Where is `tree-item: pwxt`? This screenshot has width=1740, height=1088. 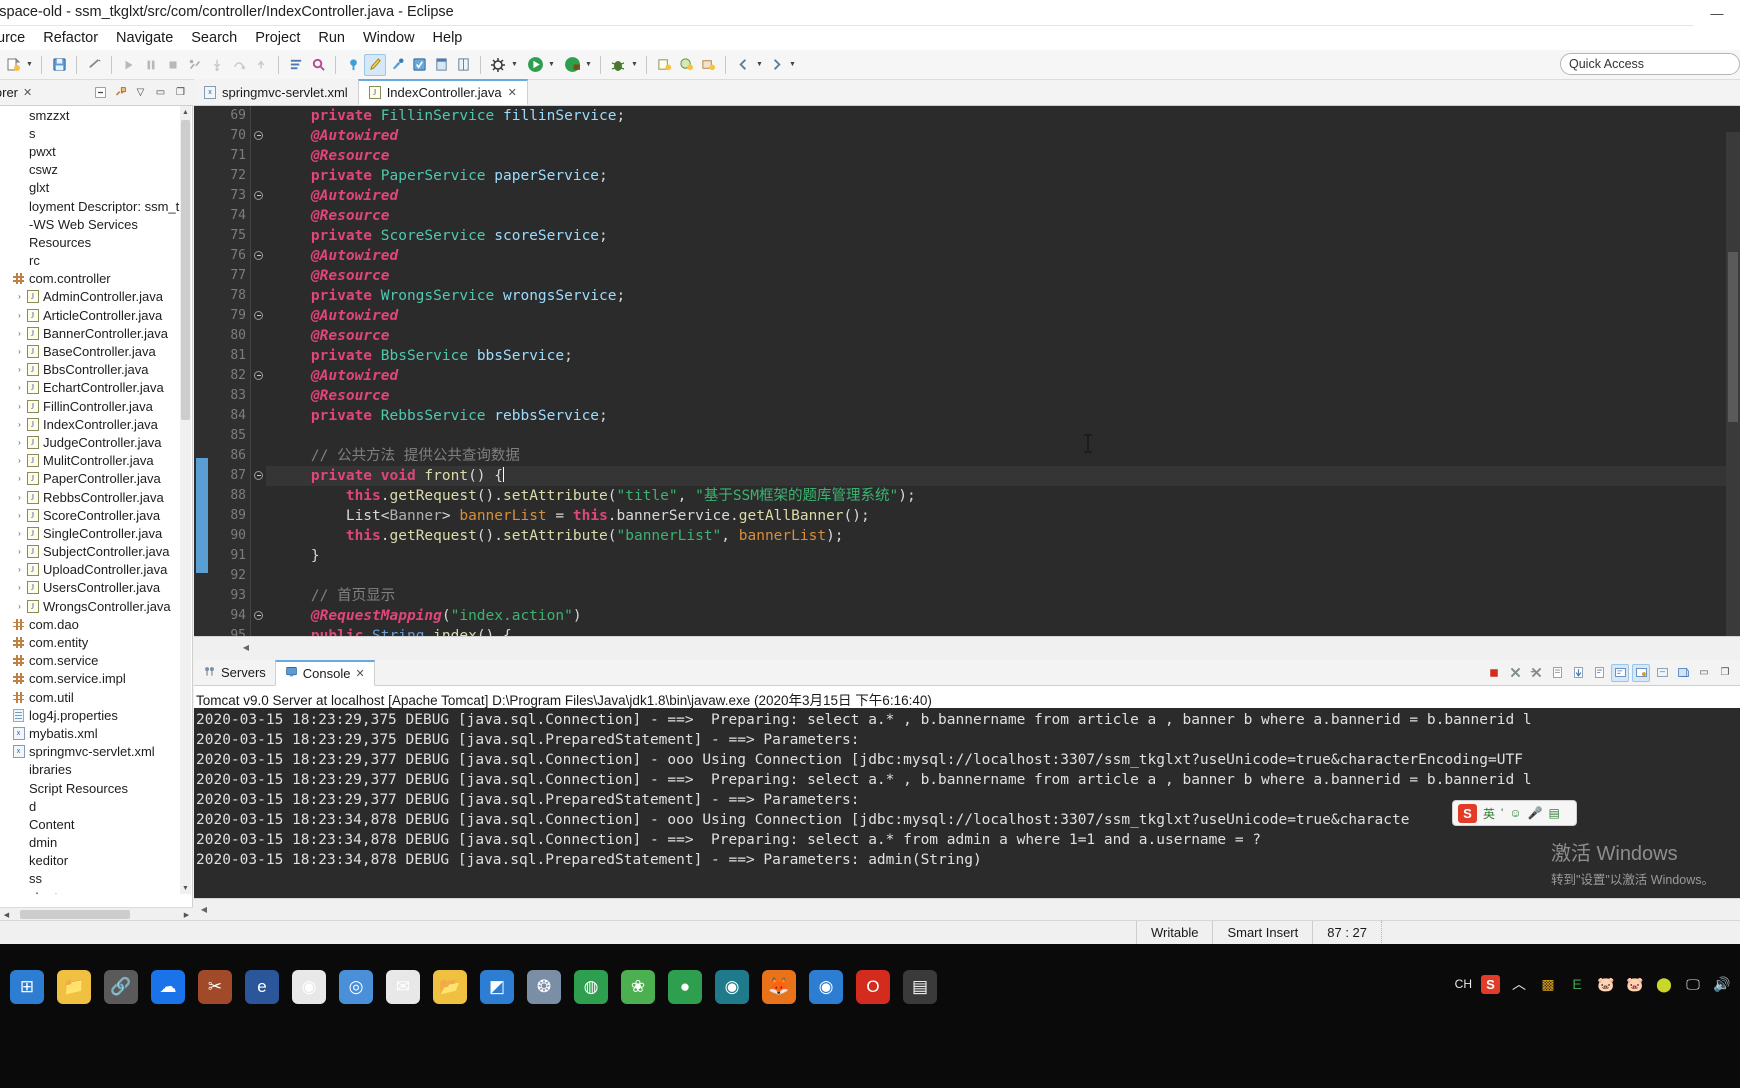
tree-item: pwxt is located at coordinates (90, 151).